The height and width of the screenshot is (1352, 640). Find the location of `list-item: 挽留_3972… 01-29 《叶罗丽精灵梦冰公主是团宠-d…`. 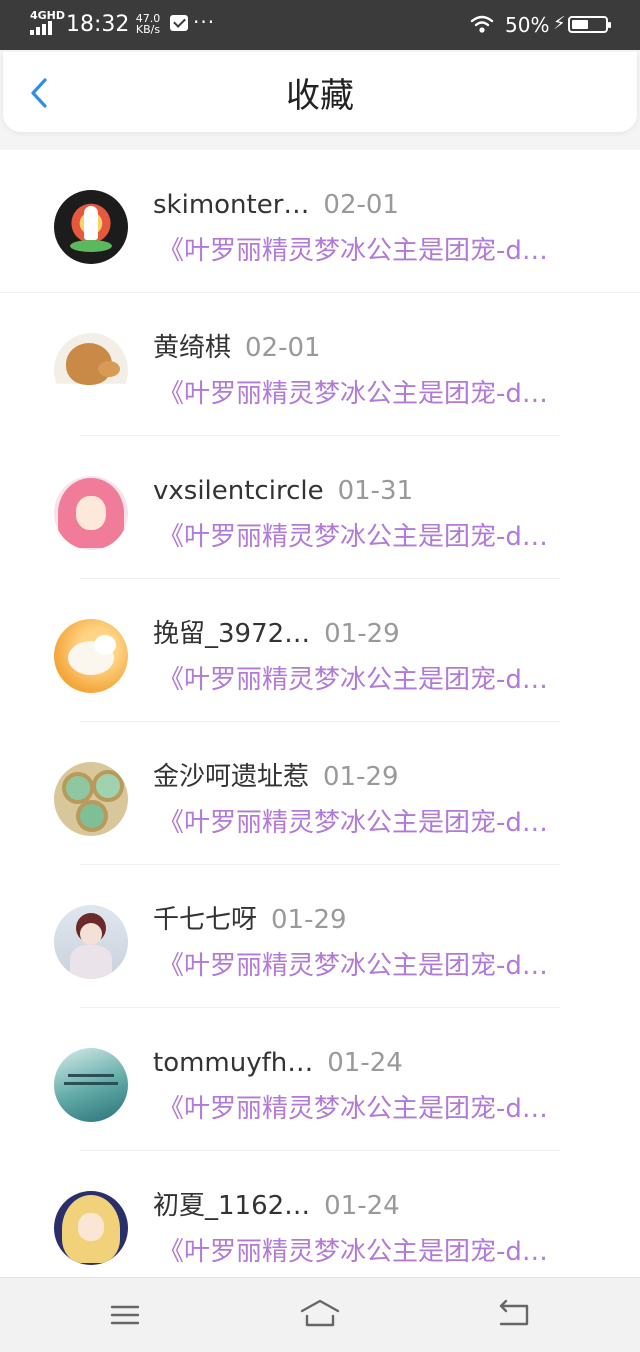

list-item: 挽留_3972… 01-29 《叶罗丽精灵梦冰公主是团宠-d… is located at coordinates (320, 650).